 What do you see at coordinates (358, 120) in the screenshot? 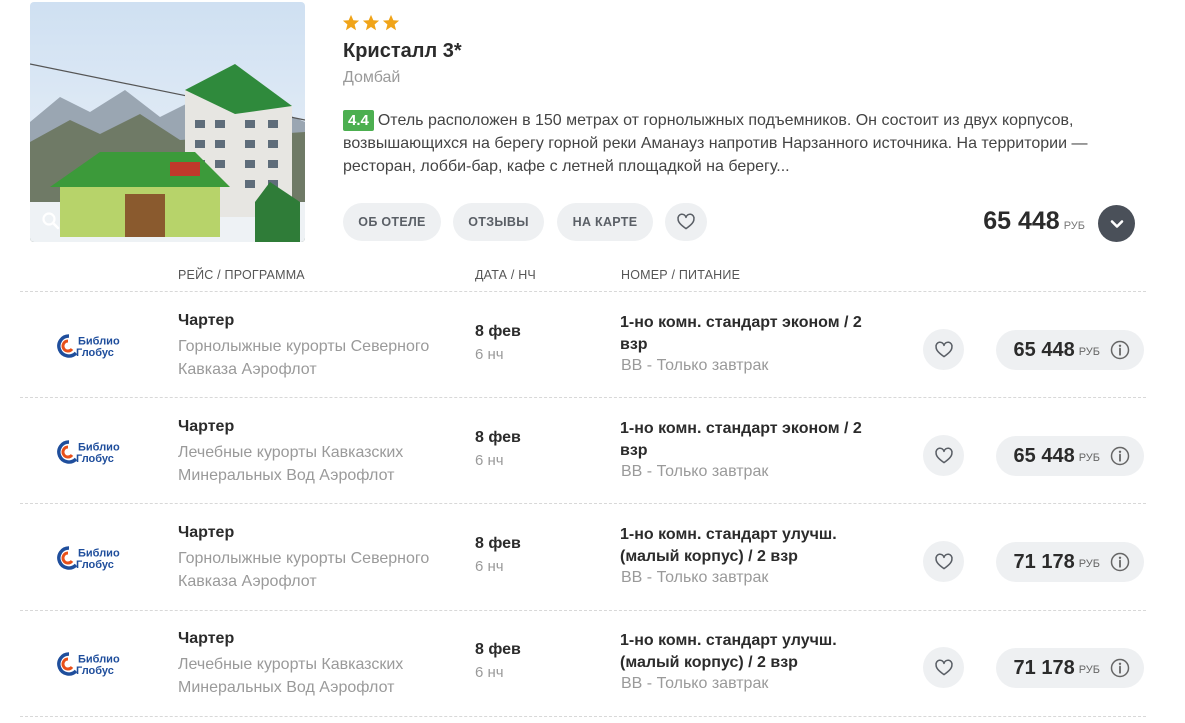
I see `rating-badge: 4.4` at bounding box center [358, 120].